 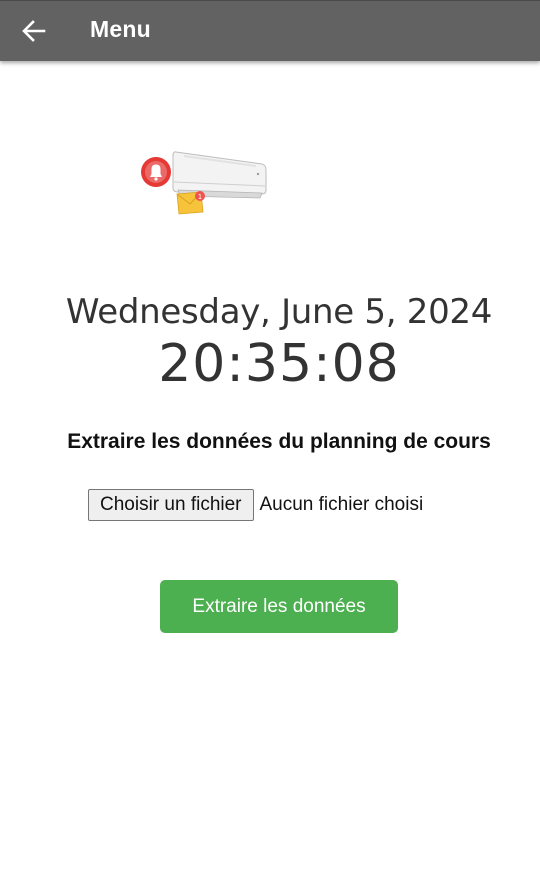 I want to click on arrow-left-icon, so click(x=34, y=31).